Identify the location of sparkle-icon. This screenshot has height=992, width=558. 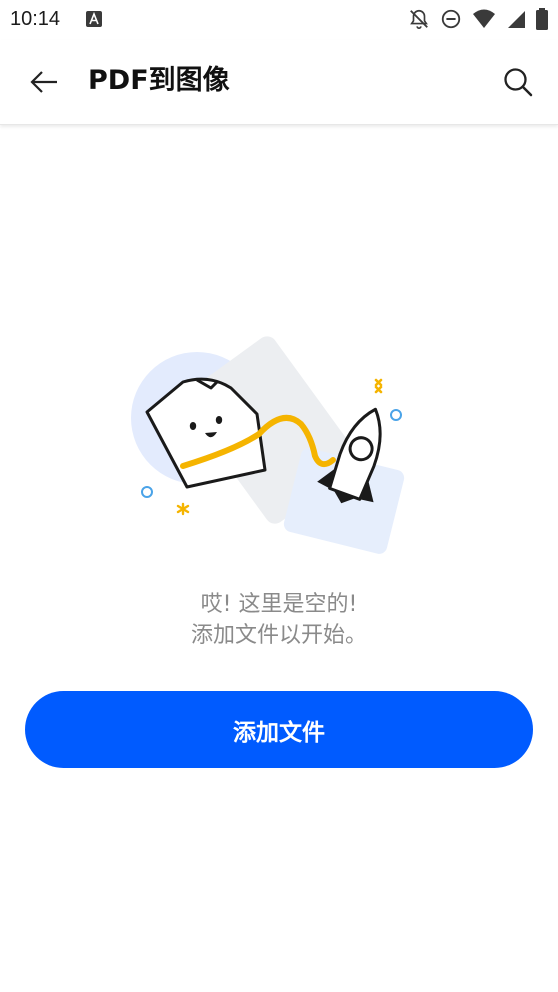
(378, 386).